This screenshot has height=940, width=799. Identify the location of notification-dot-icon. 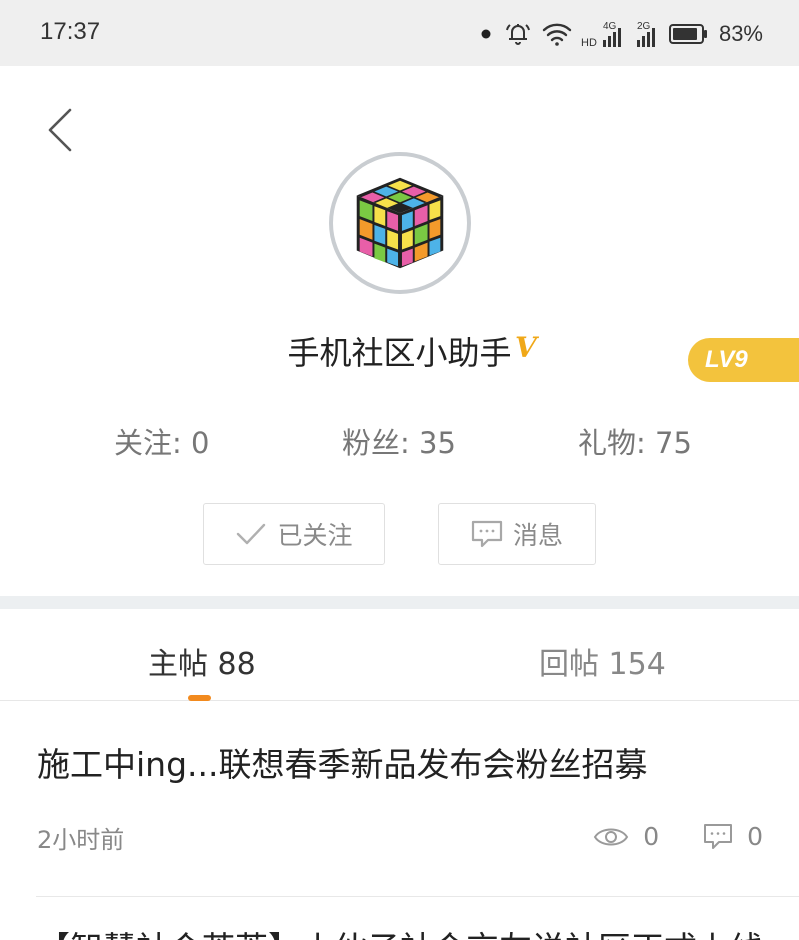
(486, 34).